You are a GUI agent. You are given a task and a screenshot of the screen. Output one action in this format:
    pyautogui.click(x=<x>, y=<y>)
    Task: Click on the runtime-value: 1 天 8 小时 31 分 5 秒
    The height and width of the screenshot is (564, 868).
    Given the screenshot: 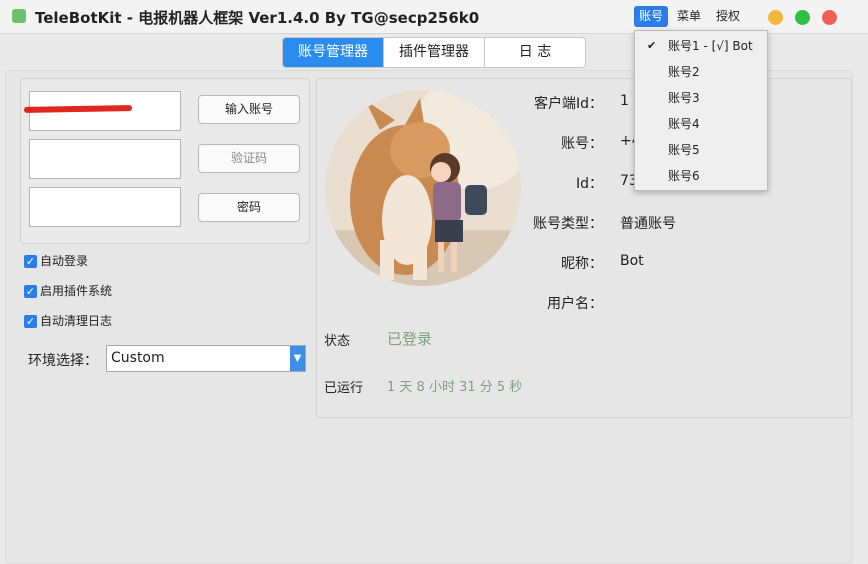 What is the action you would take?
    pyautogui.click(x=455, y=387)
    